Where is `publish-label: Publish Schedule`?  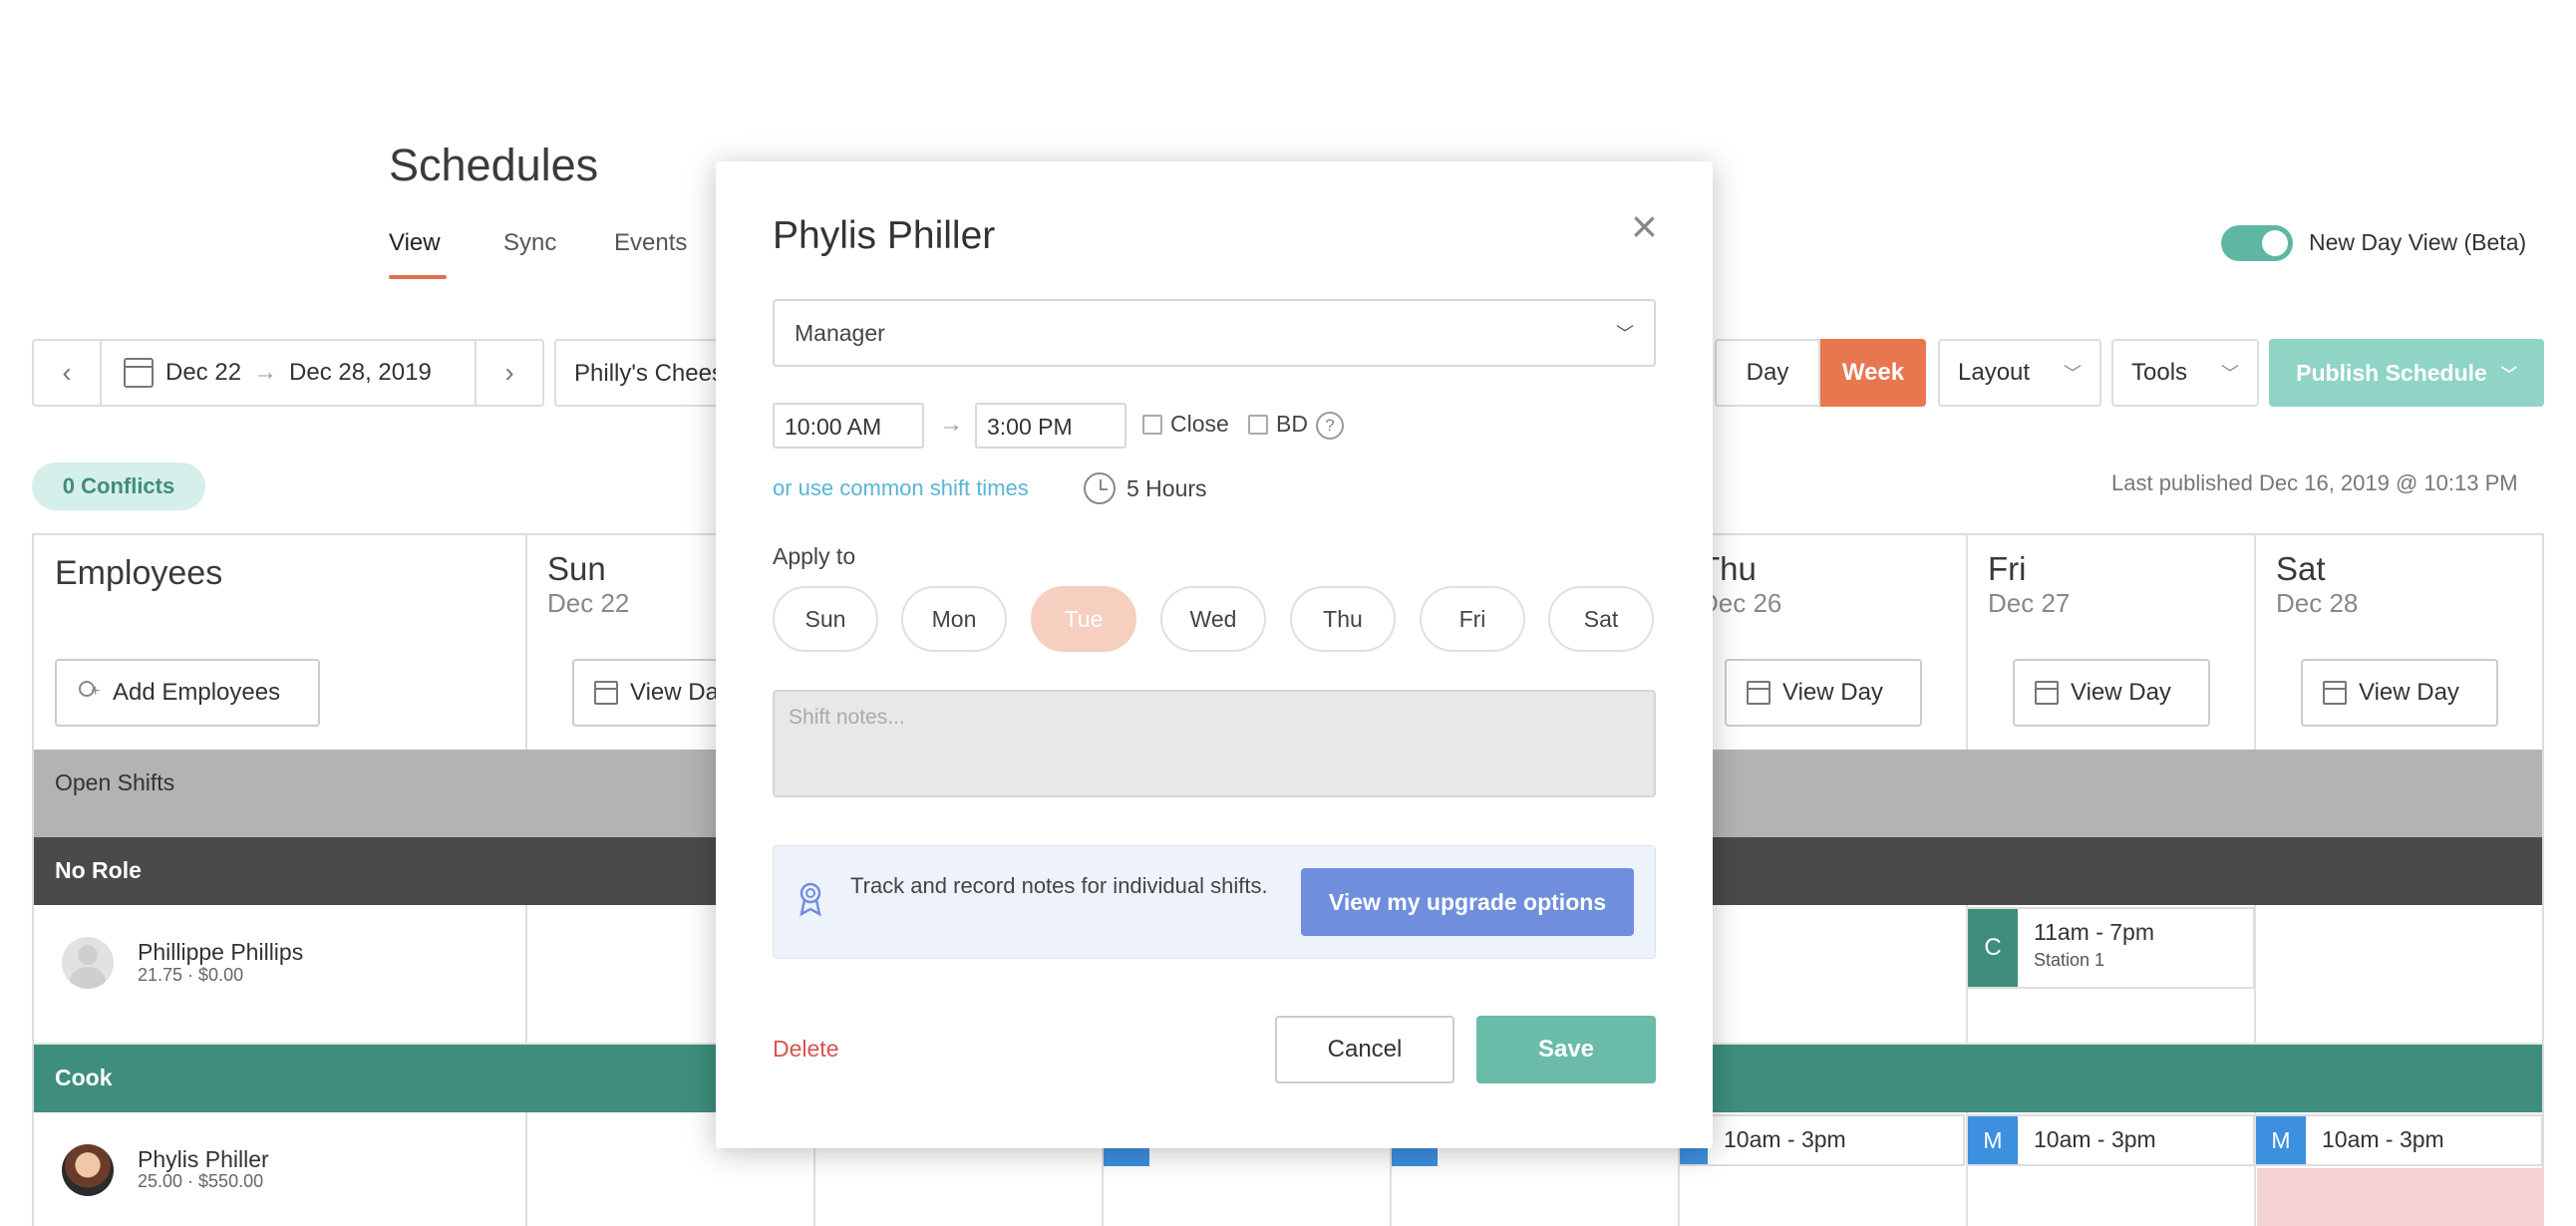
publish-label: Publish Schedule is located at coordinates (2391, 372).